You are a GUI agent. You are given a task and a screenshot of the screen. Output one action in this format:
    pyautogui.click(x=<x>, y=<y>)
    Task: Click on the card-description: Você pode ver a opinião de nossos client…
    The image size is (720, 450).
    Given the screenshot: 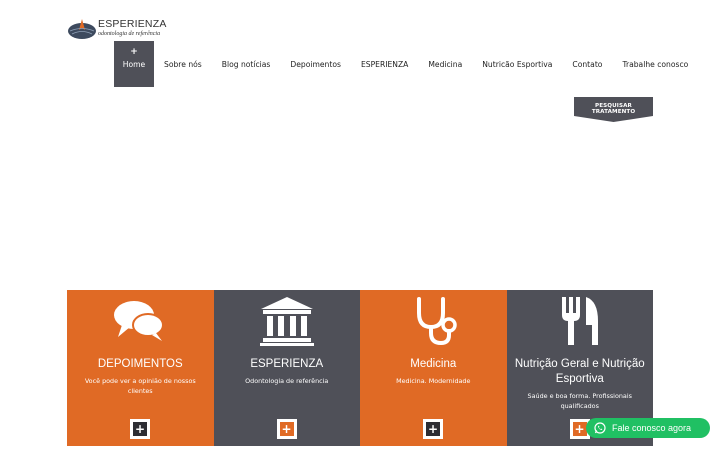 What is the action you would take?
    pyautogui.click(x=140, y=386)
    